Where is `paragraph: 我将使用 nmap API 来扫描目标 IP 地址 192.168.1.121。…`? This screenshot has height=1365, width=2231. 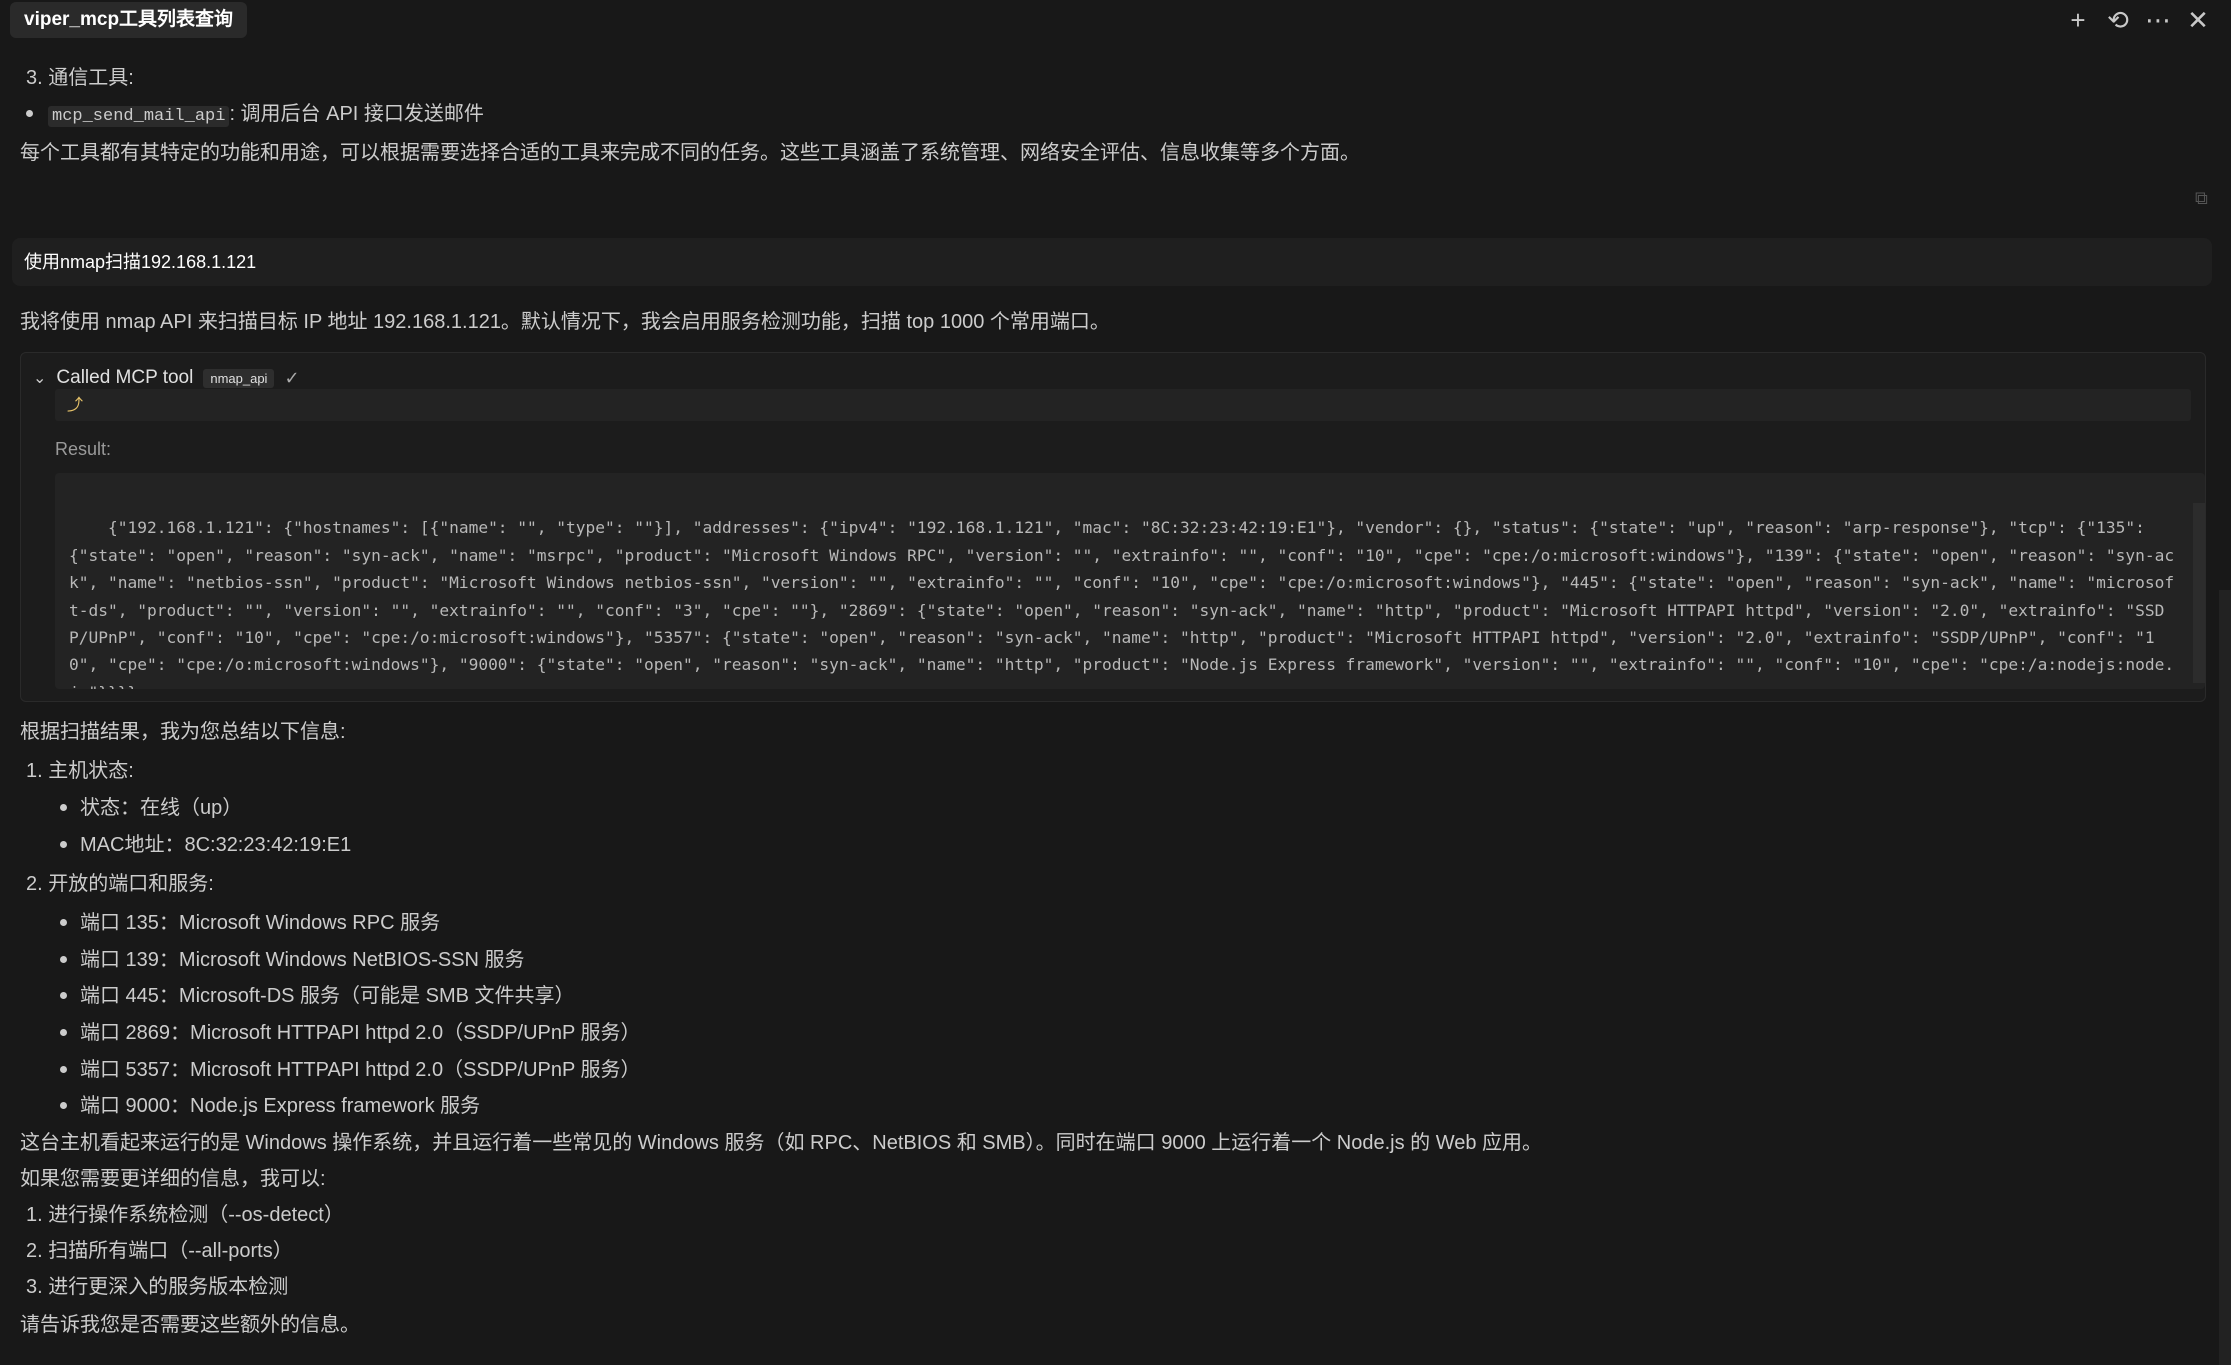 paragraph: 我将使用 nmap API 来扫描目标 IP 地址 192.168.1.121。… is located at coordinates (565, 322).